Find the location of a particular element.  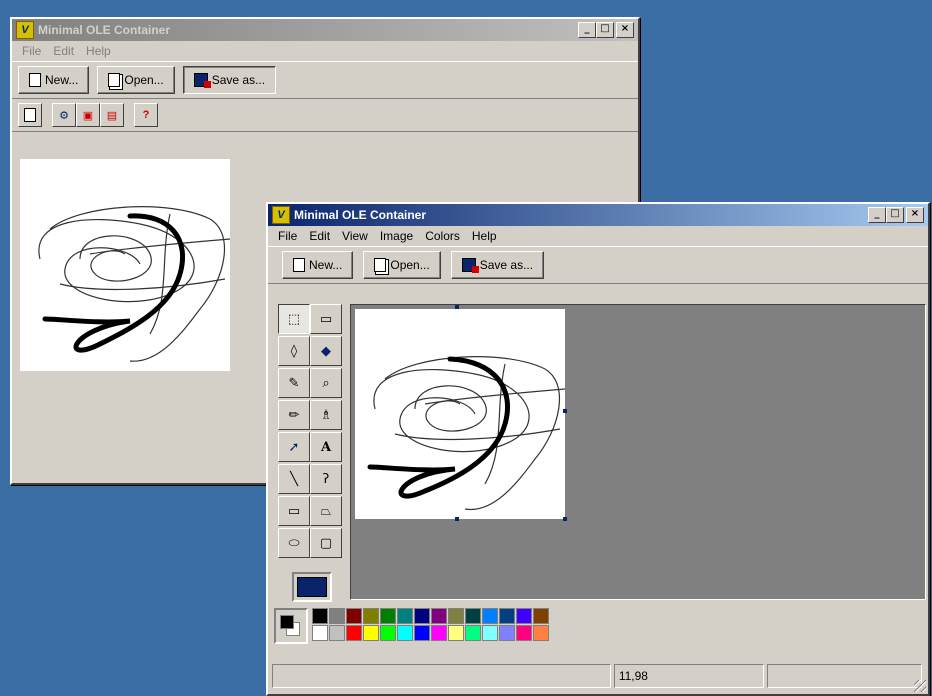

tool-options-icon is located at coordinates (312, 587).